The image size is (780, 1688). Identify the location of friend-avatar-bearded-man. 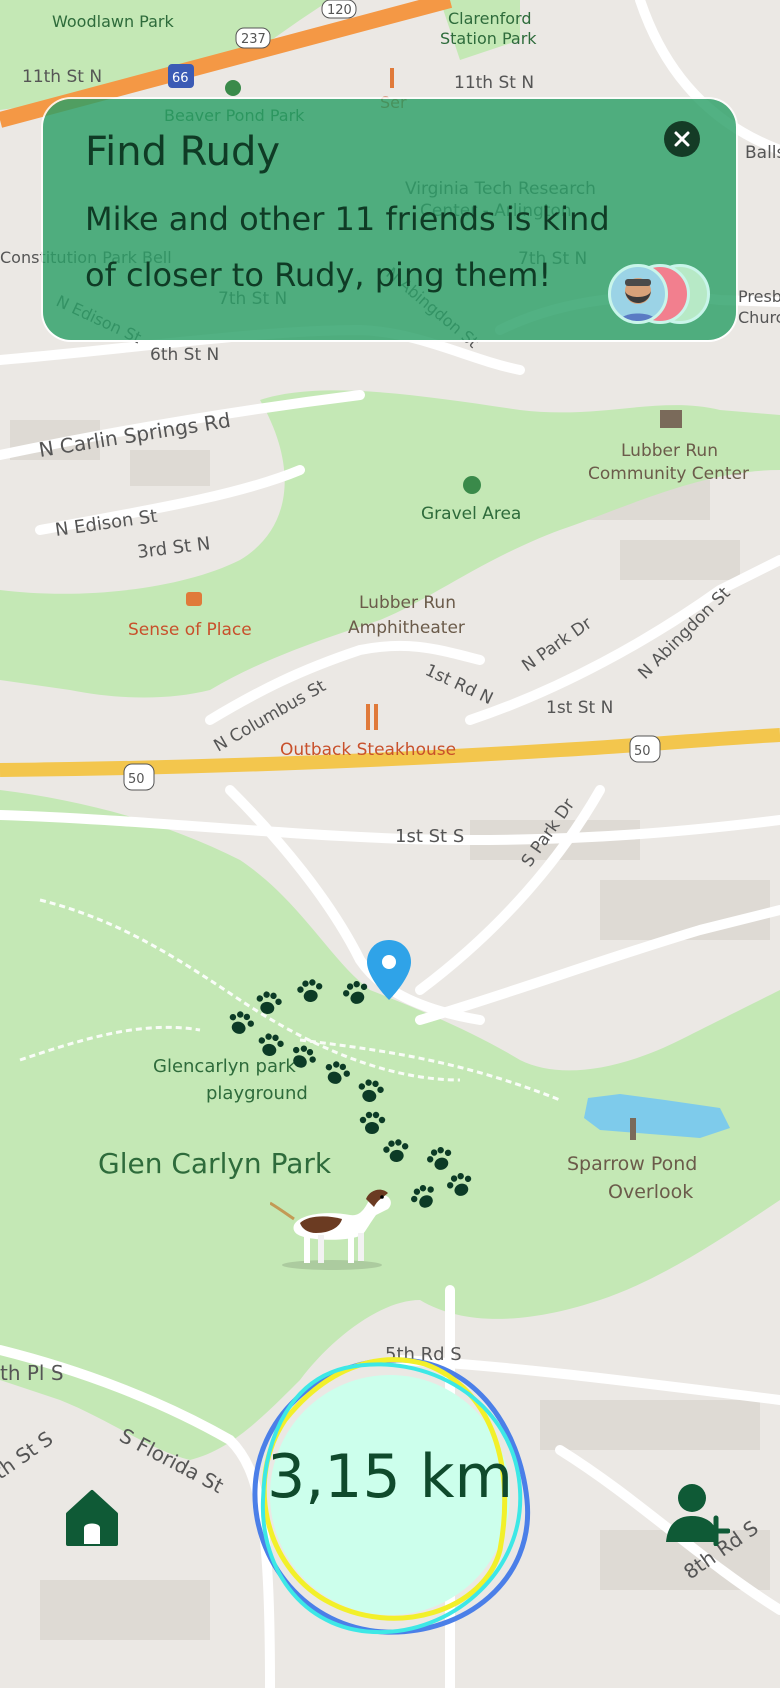
(638, 294).